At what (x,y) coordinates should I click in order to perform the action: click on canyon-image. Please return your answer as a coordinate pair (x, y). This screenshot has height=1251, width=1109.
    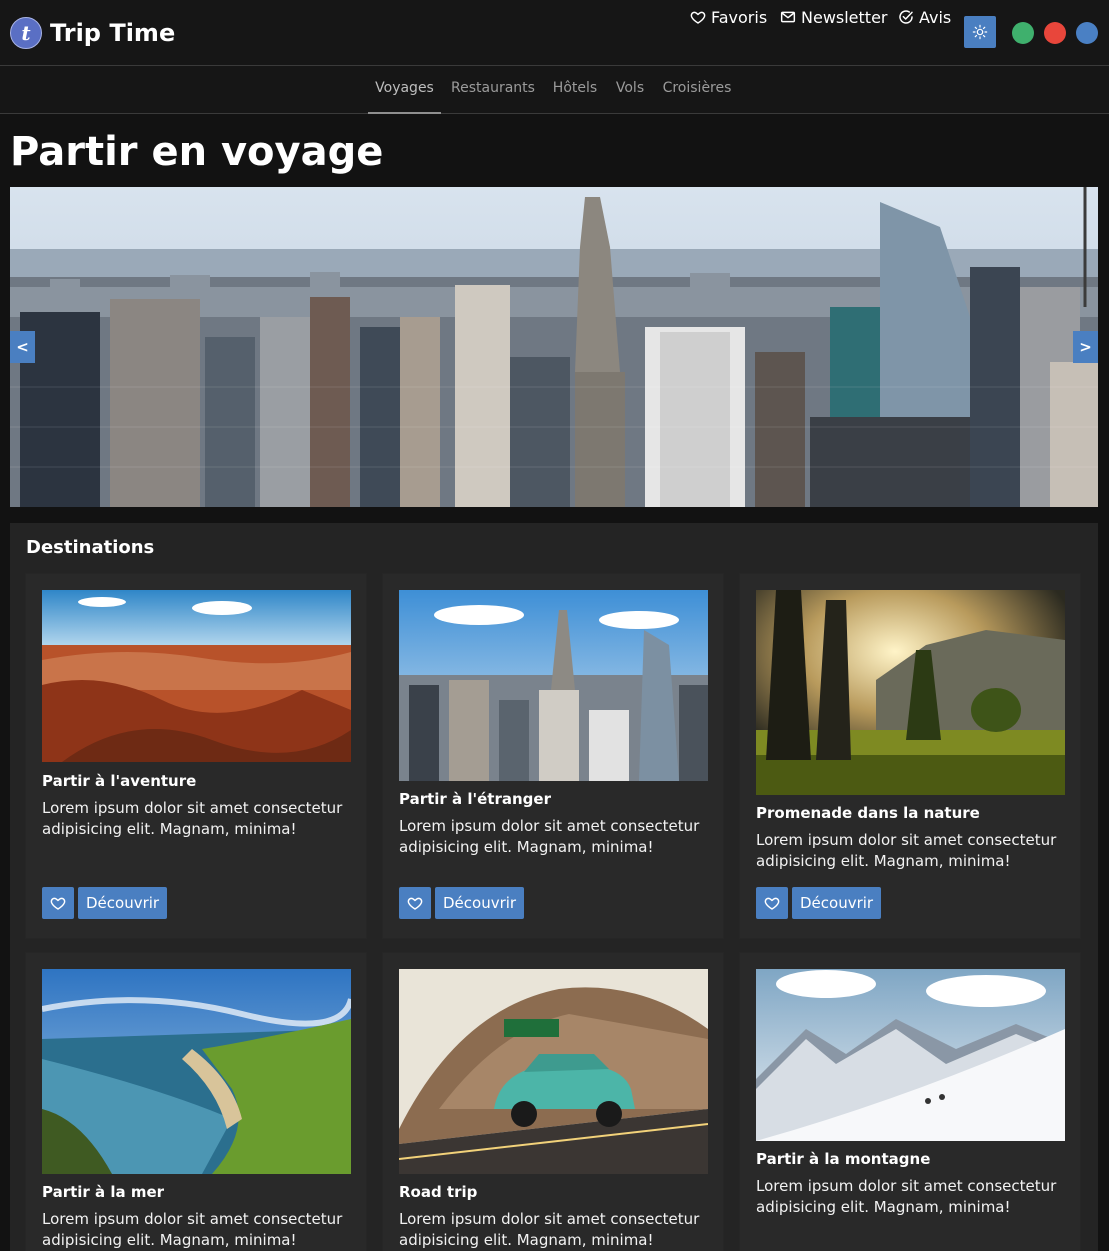
    Looking at the image, I should click on (196, 676).